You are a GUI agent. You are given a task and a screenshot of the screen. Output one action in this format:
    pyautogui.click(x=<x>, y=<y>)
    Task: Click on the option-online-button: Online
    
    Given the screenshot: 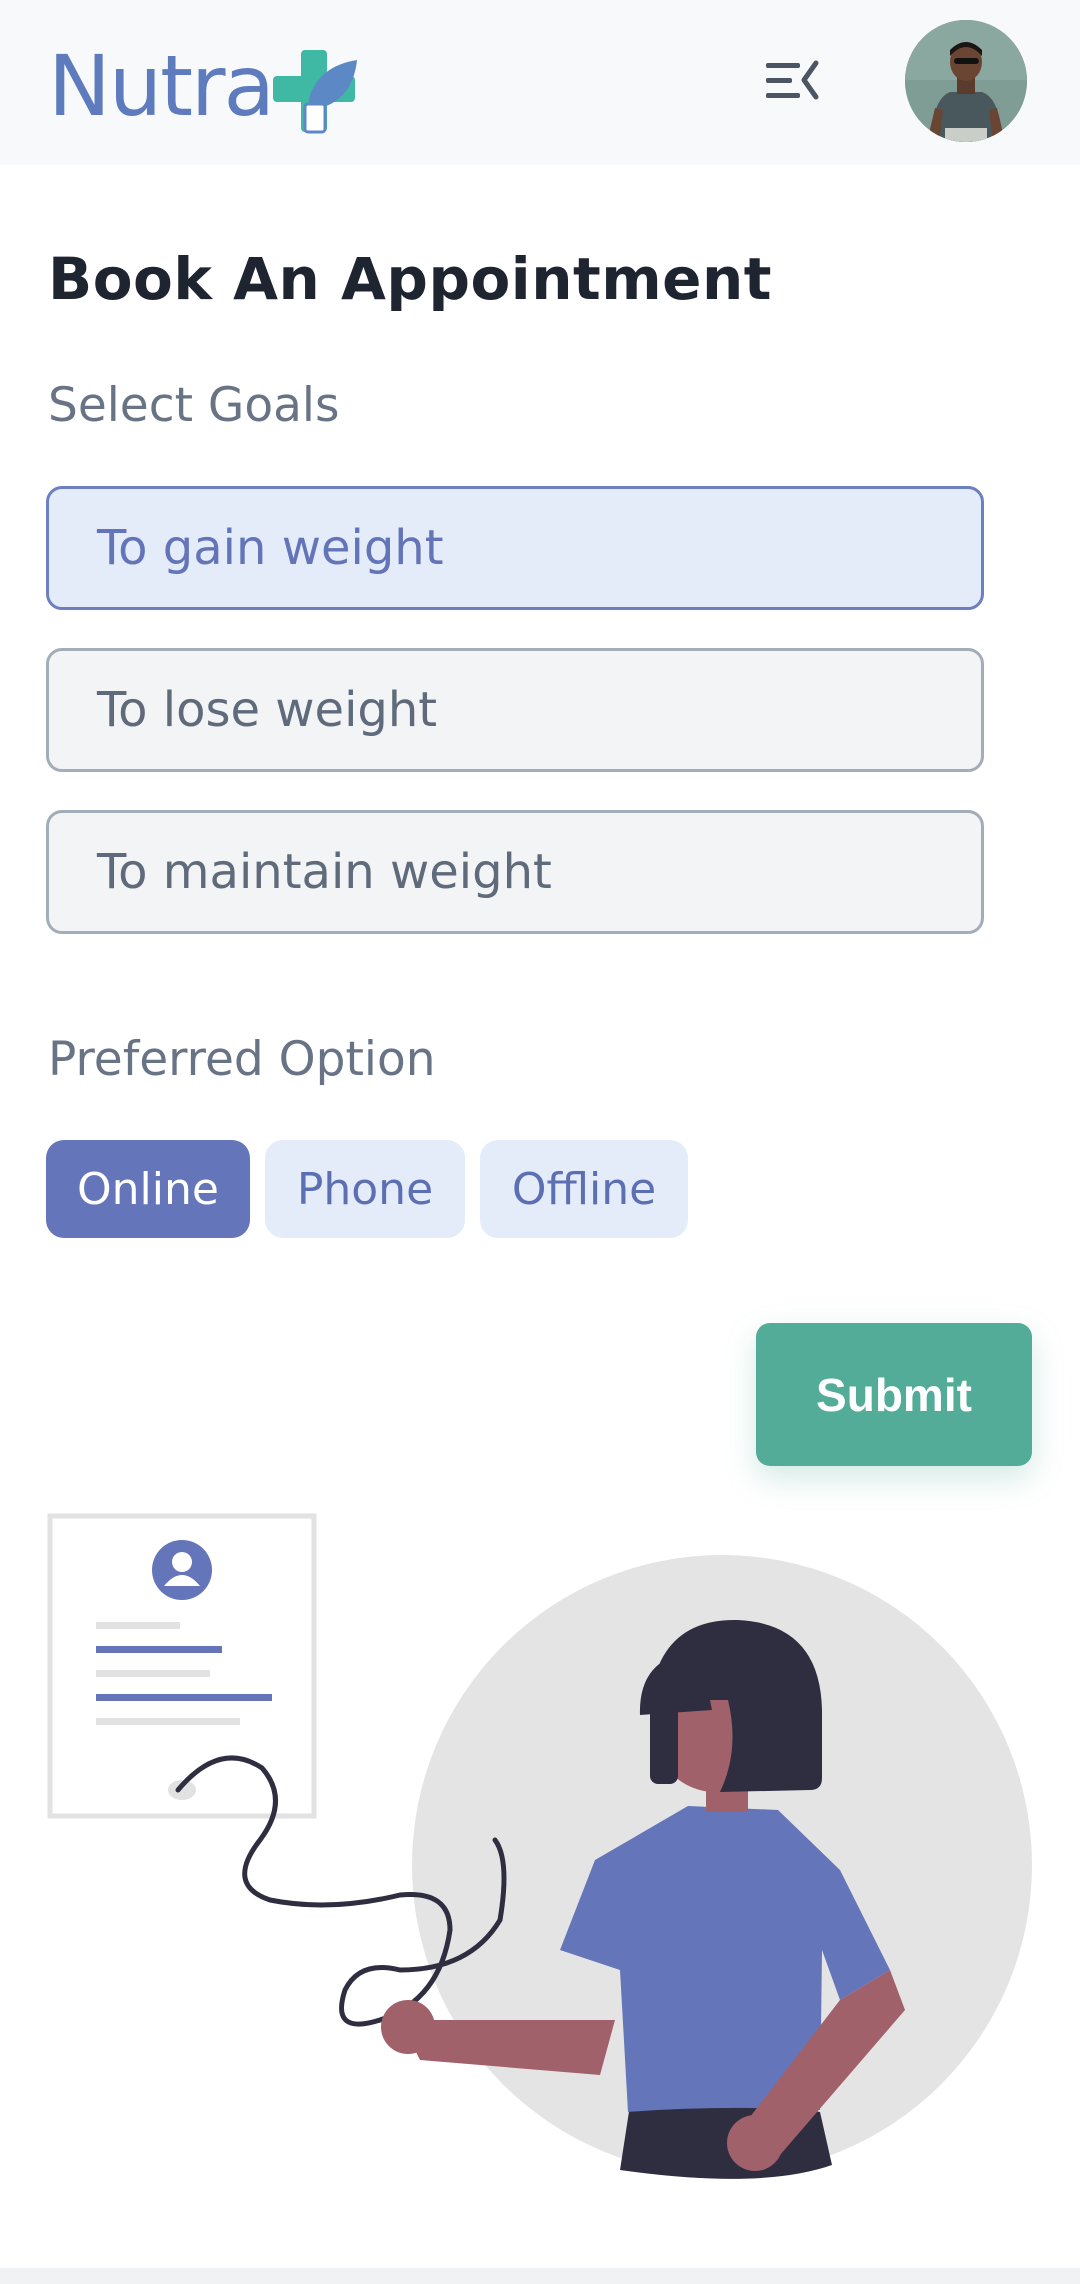 What is the action you would take?
    pyautogui.click(x=148, y=1189)
    